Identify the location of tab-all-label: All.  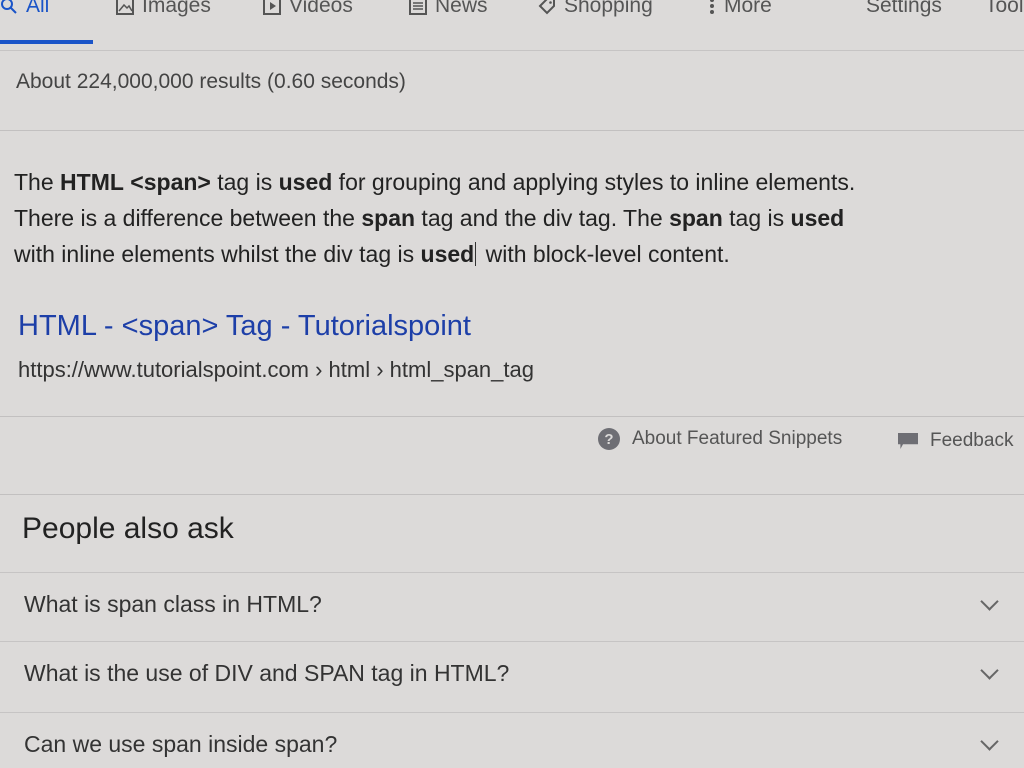
(38, 8).